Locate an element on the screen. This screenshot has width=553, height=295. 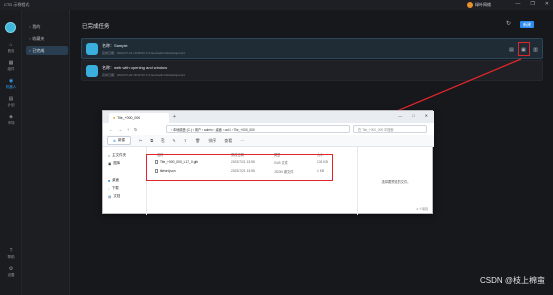
nav-item-downloads: ↓ 下载 is located at coordinates (113, 188).